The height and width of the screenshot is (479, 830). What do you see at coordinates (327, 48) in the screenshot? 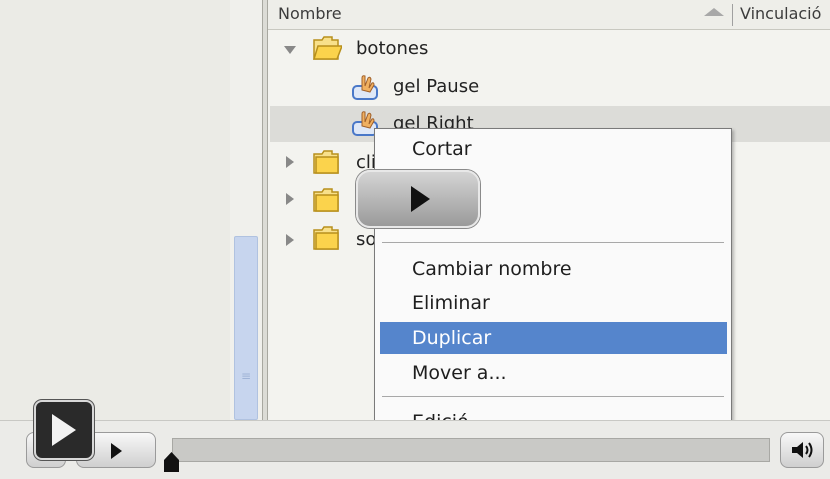
I see `folder-open-icon` at bounding box center [327, 48].